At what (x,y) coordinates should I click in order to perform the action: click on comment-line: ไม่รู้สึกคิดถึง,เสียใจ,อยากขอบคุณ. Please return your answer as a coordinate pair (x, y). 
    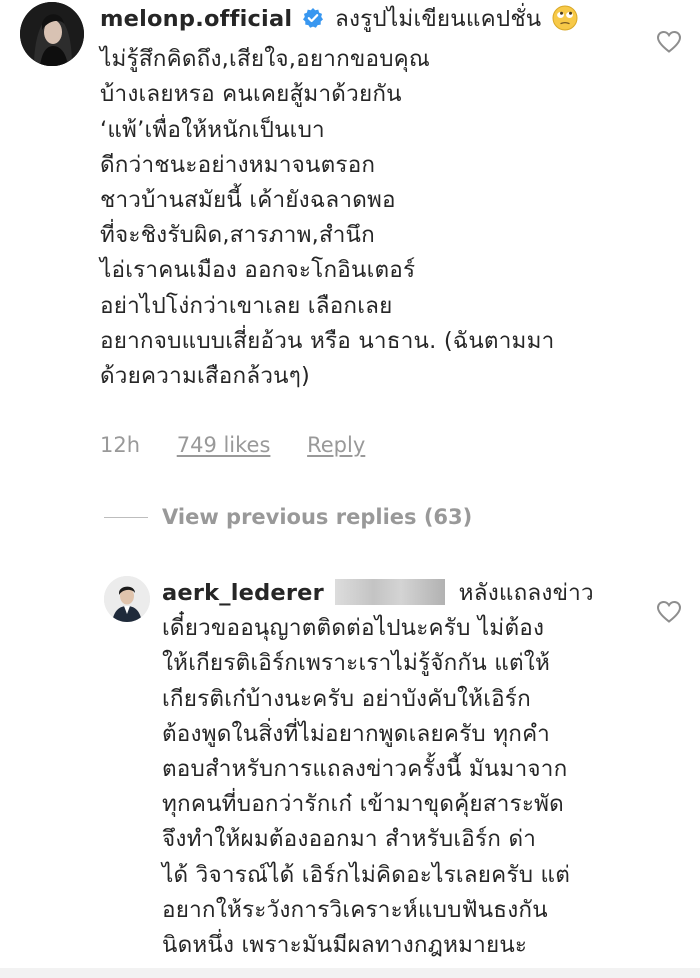
    Looking at the image, I should click on (265, 59).